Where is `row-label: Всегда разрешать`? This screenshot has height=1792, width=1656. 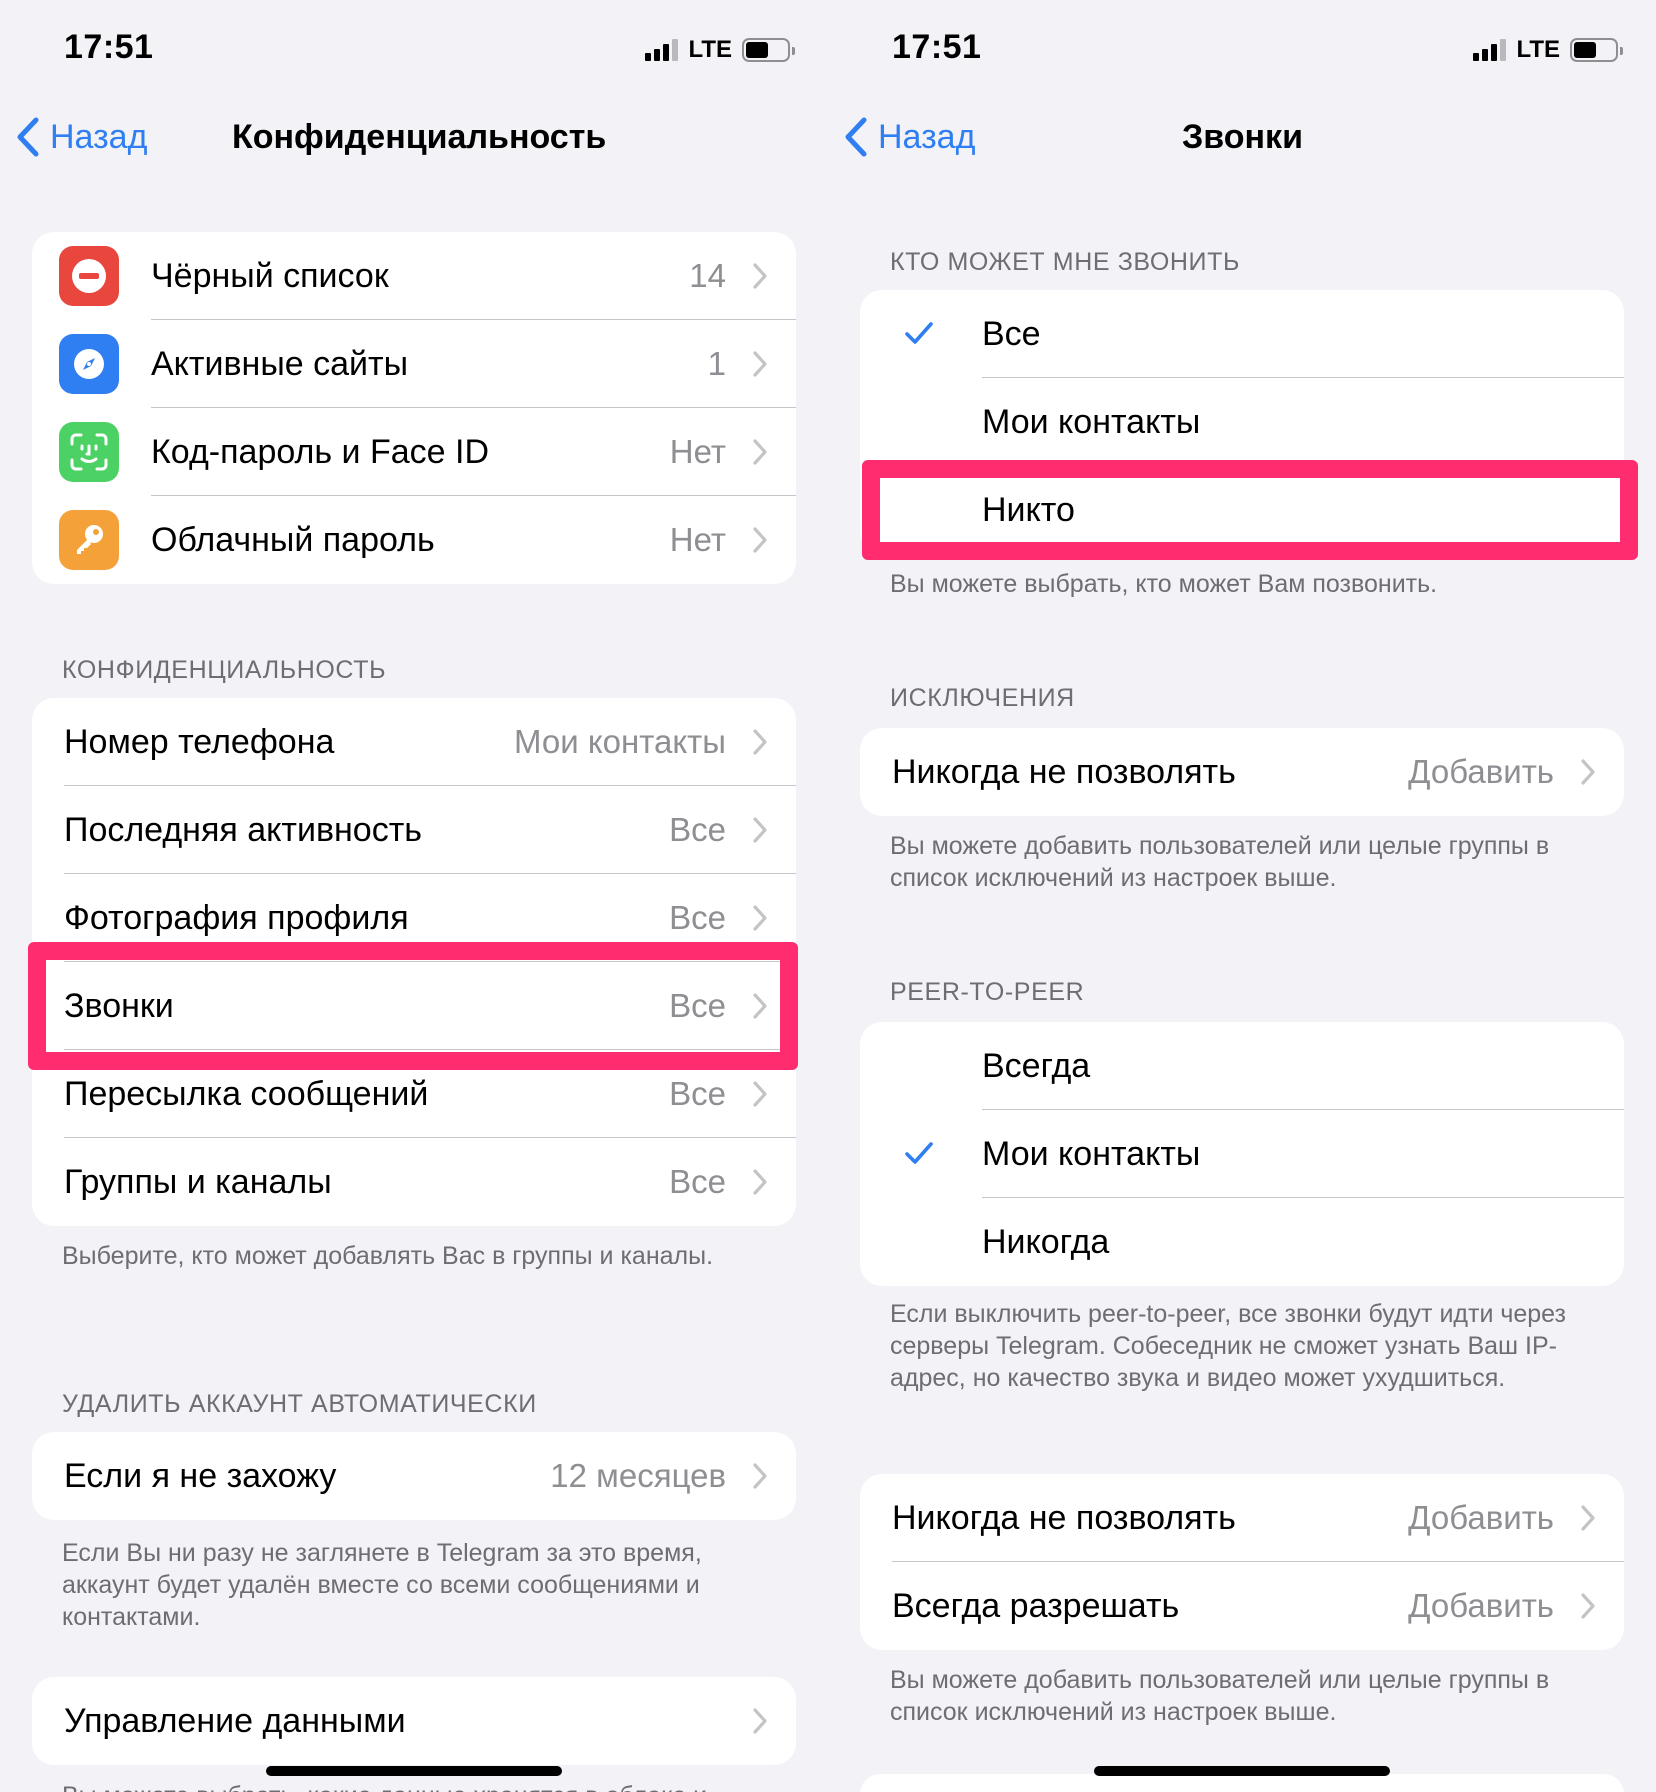
row-label: Всегда разрешать is located at coordinates (1036, 1605).